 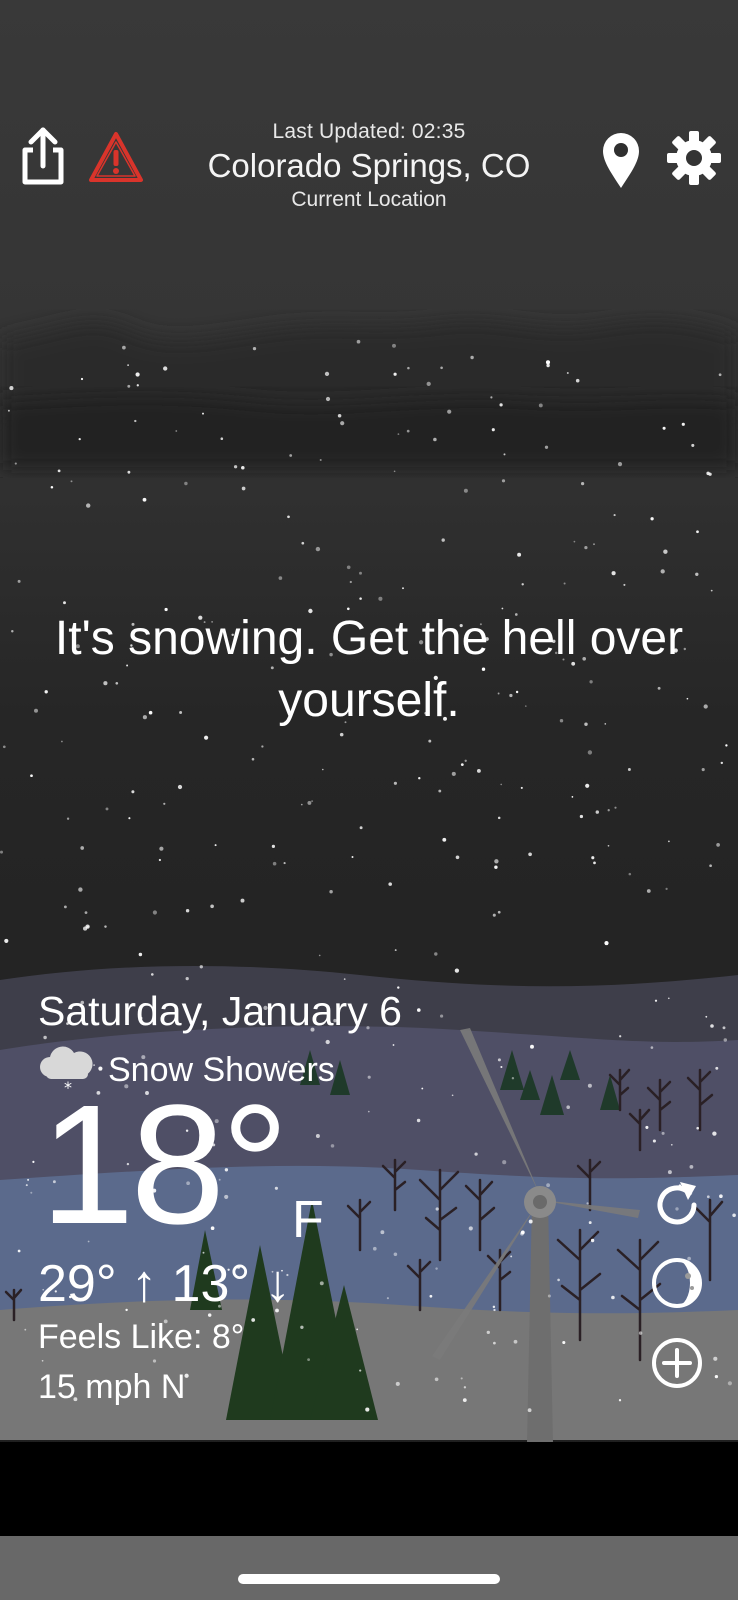 I want to click on share-icon, so click(x=43, y=156).